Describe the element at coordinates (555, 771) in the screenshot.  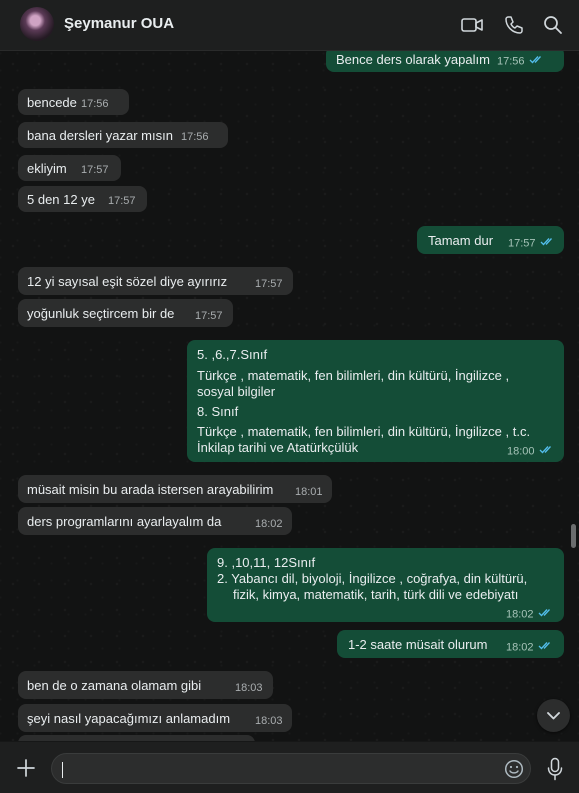
I see `microphone-icon` at that location.